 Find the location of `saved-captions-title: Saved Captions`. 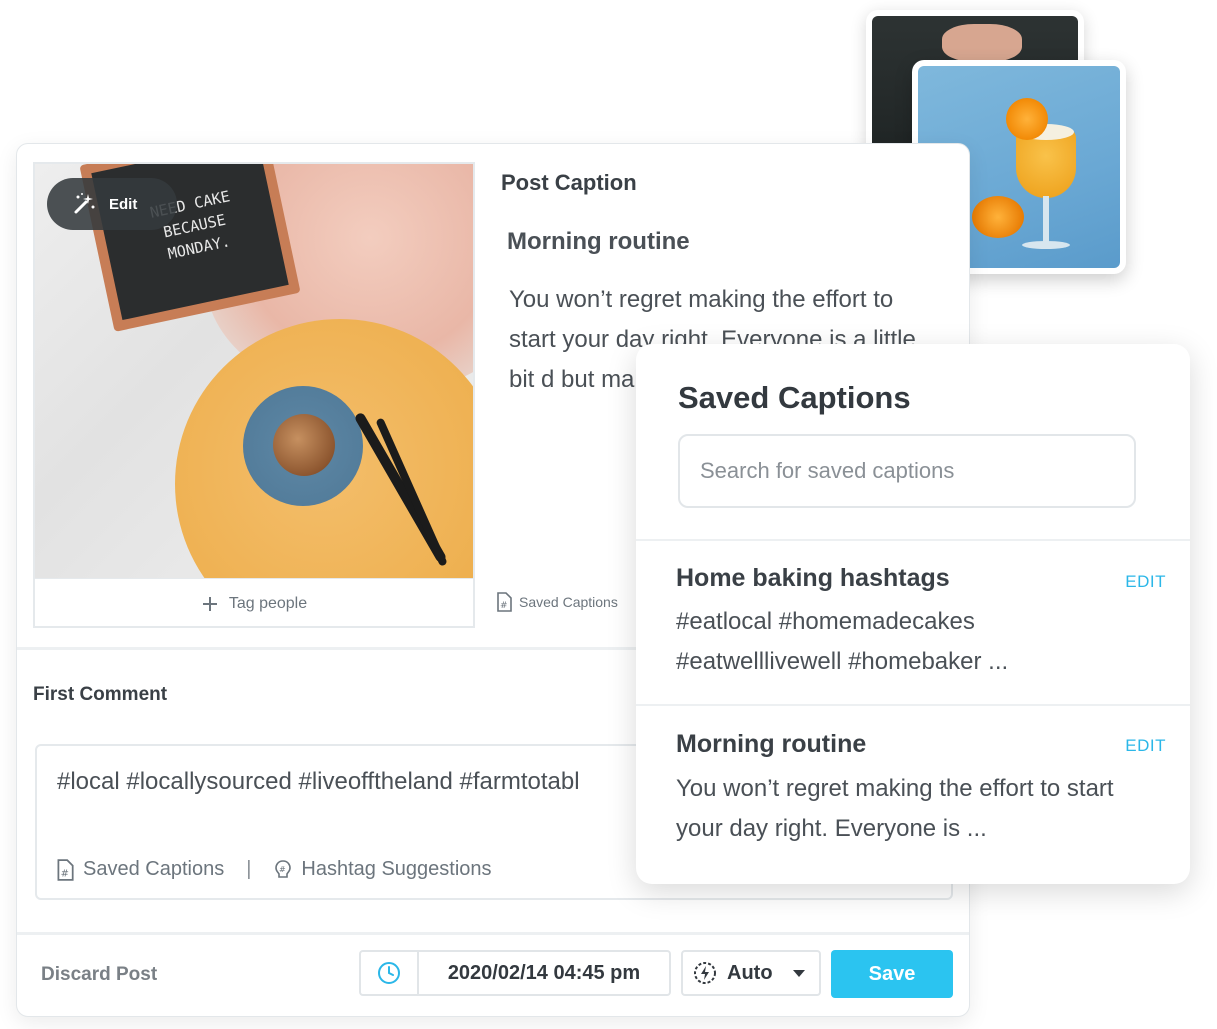

saved-captions-title: Saved Captions is located at coordinates (794, 397).